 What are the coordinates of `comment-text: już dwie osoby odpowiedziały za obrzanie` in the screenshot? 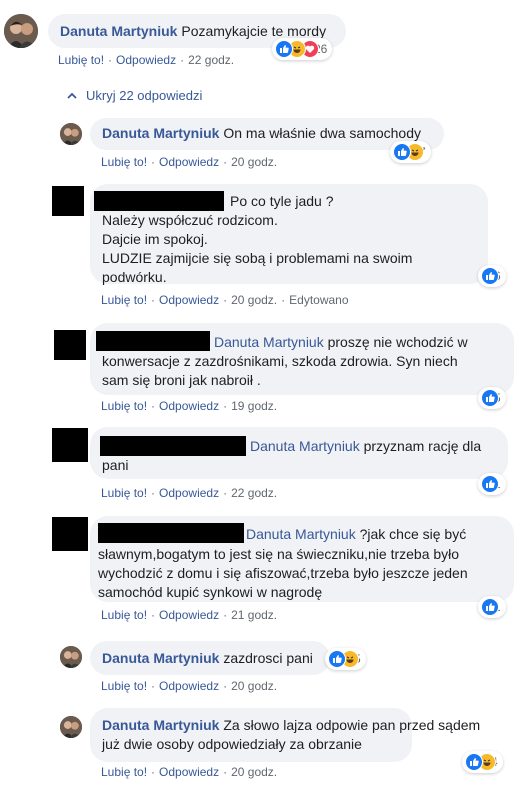 It's located at (232, 744).